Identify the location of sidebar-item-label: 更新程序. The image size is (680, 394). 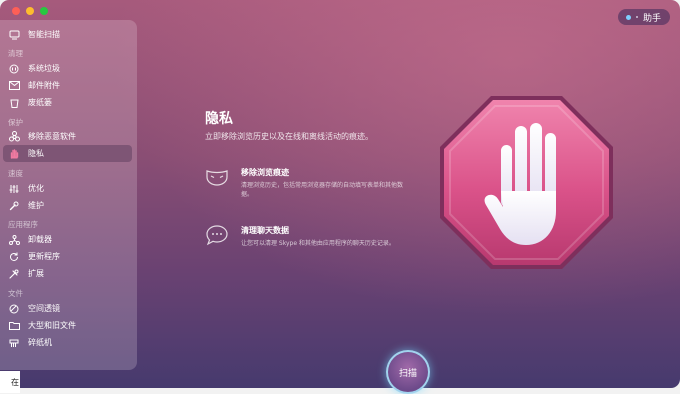
(44, 256).